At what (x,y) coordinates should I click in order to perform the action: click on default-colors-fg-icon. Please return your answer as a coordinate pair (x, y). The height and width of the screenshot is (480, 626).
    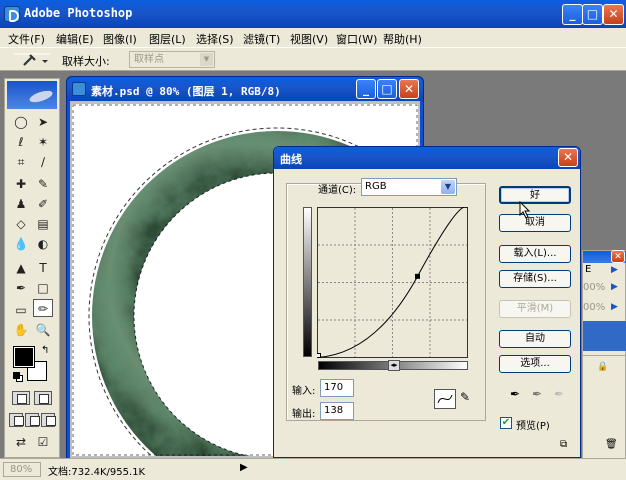
    Looking at the image, I should click on (16, 375).